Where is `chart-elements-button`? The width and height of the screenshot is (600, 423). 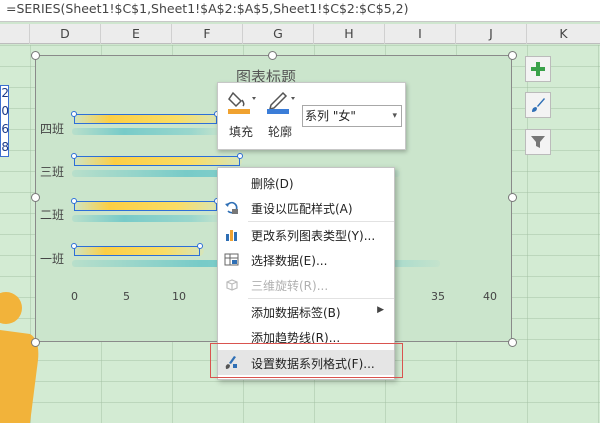 chart-elements-button is located at coordinates (538, 69).